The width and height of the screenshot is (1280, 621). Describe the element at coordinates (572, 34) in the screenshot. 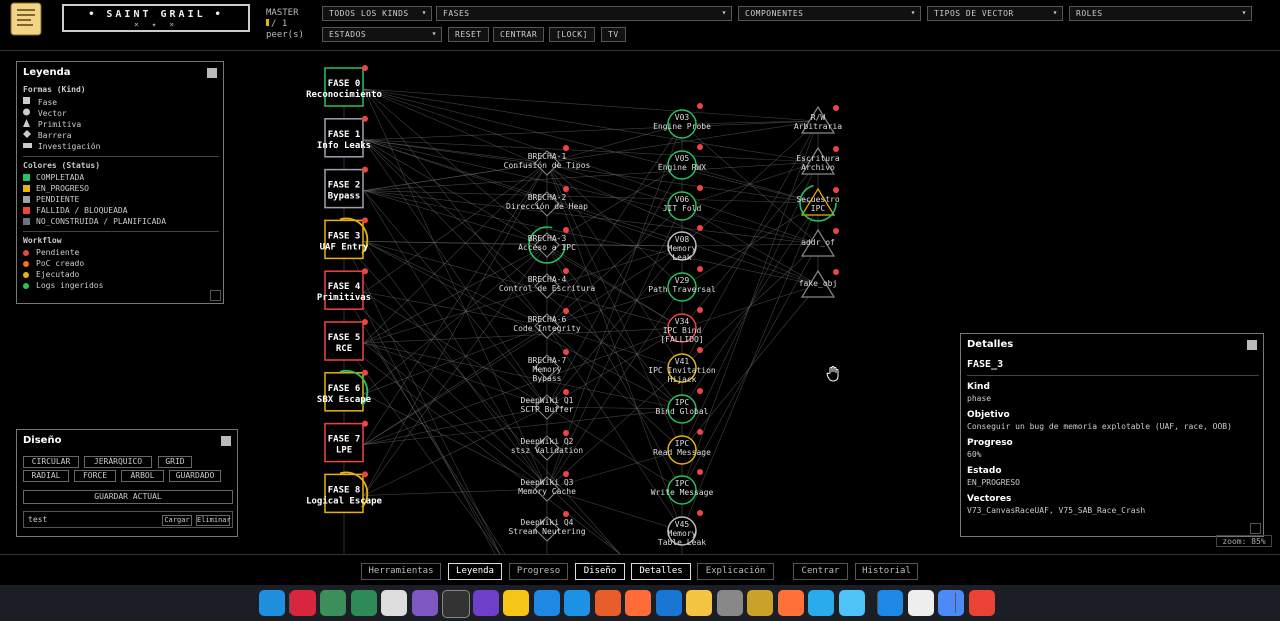

I see `lock-button: [LOCK]` at that location.